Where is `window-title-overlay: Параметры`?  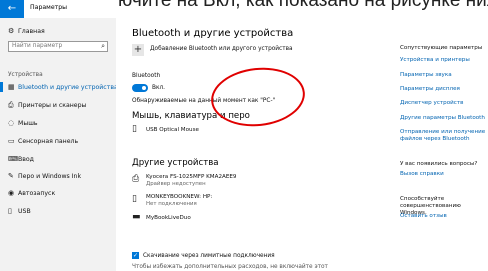
window-title-overlay: Параметры is located at coordinates (49, 7).